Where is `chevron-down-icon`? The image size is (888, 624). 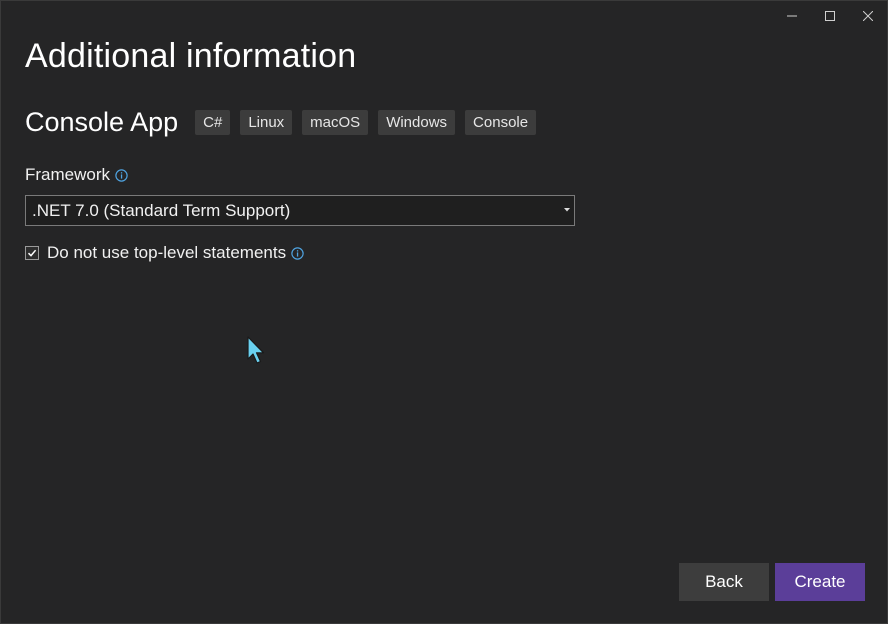
chevron-down-icon is located at coordinates (567, 210).